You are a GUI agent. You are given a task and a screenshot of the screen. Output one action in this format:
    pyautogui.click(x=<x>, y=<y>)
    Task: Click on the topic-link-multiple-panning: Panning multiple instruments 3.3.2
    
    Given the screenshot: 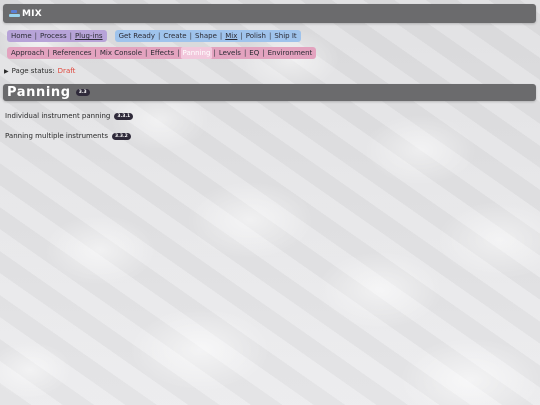 What is the action you would take?
    pyautogui.click(x=68, y=136)
    